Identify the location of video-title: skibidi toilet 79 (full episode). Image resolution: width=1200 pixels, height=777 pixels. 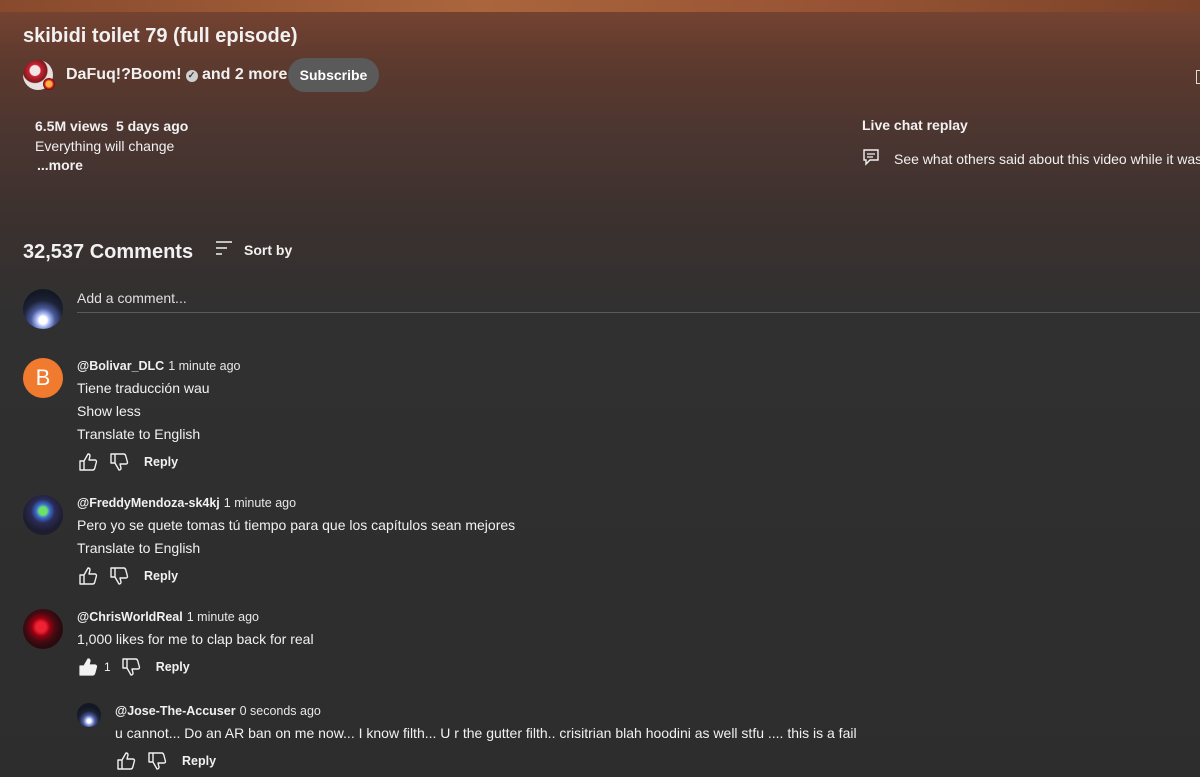
(160, 36).